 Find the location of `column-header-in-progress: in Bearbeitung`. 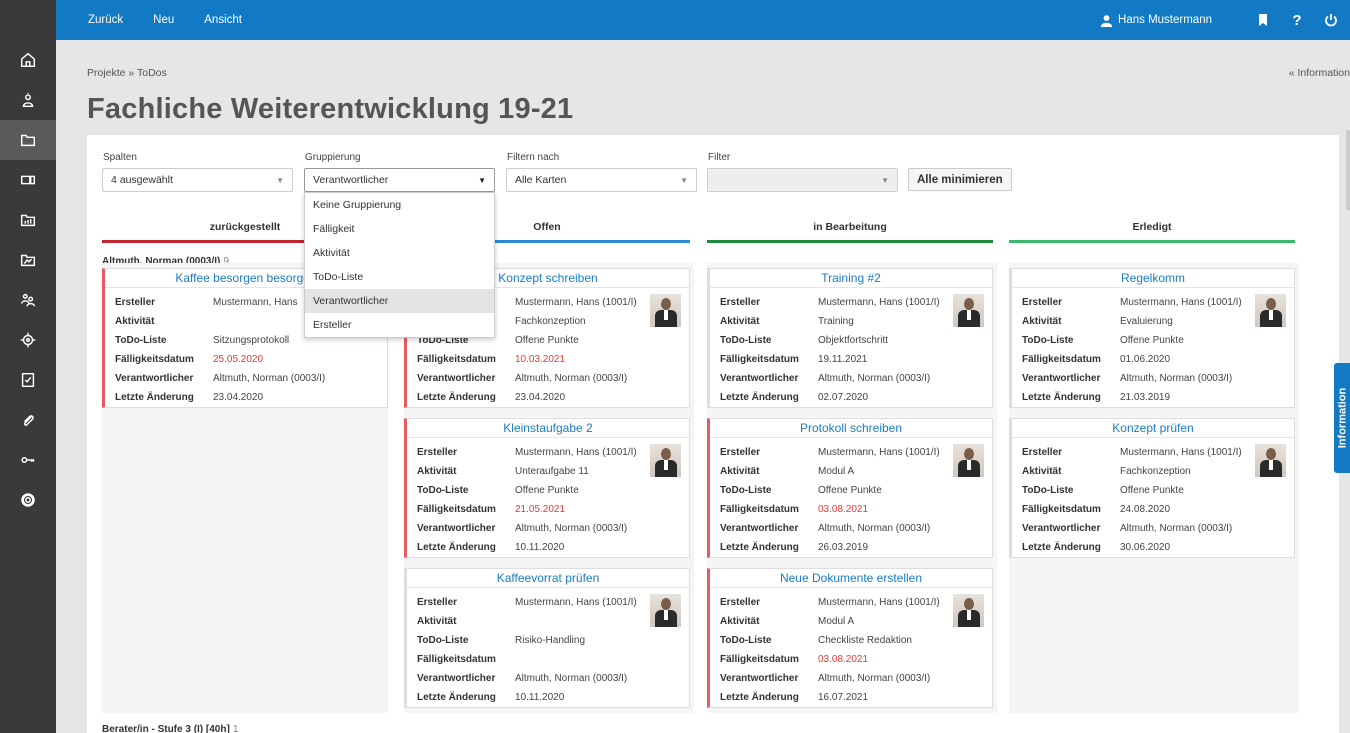

column-header-in-progress: in Bearbeitung is located at coordinates (850, 232).